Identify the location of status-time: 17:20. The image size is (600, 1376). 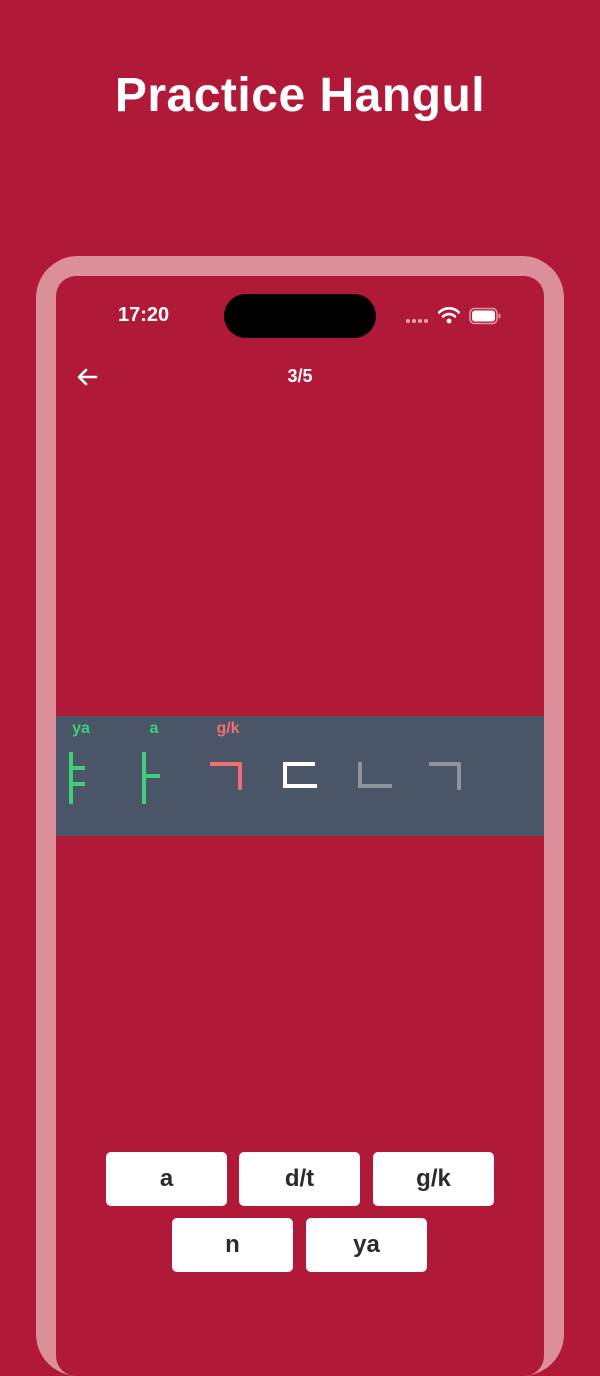
(144, 315).